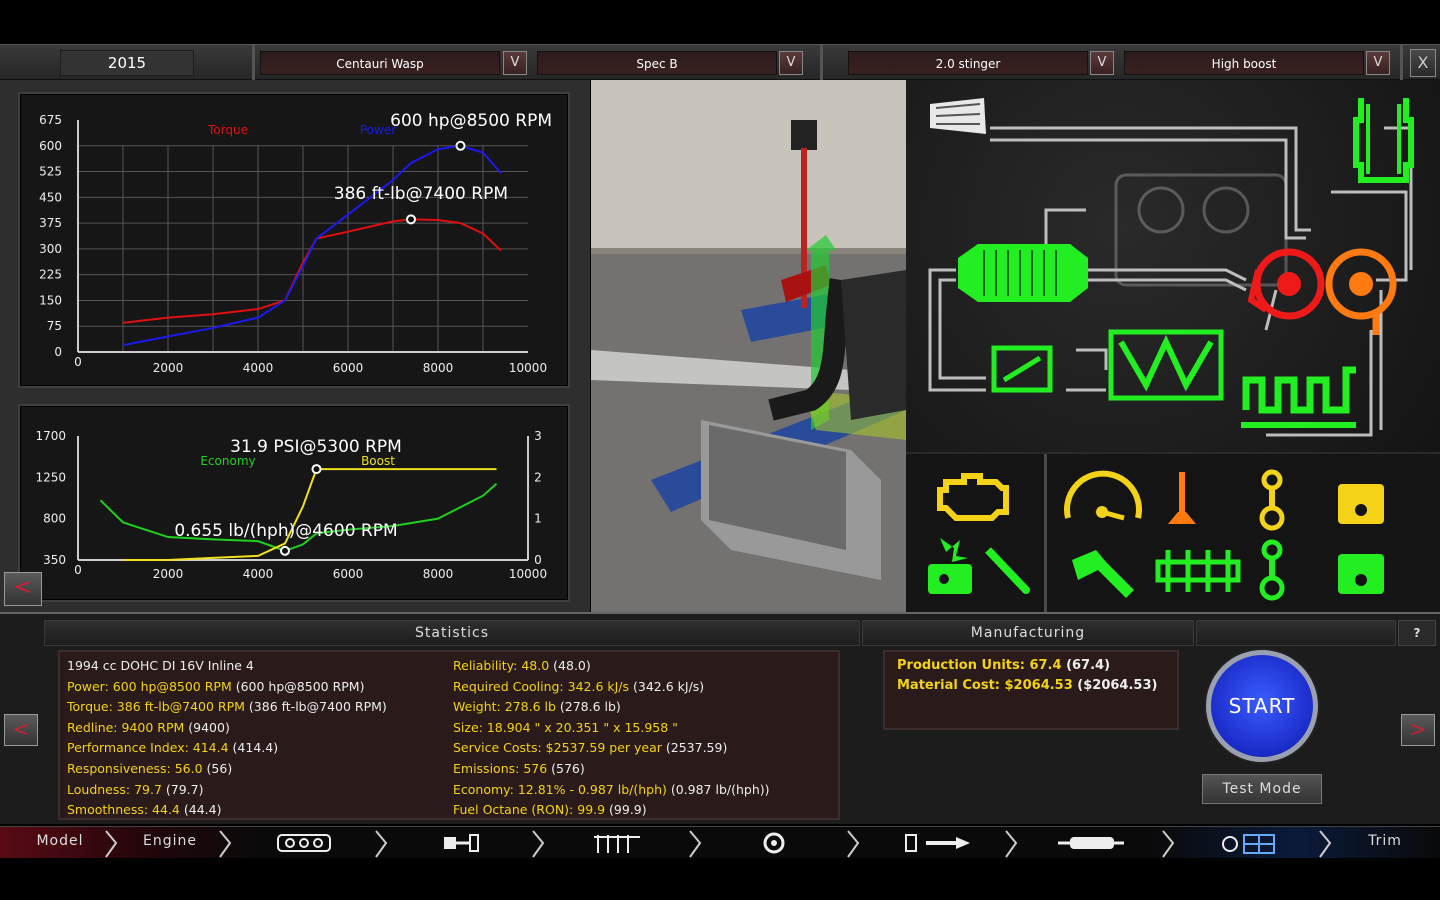 The width and height of the screenshot is (1440, 900). Describe the element at coordinates (50, 146) in the screenshot. I see `y-tick-label: 600` at that location.